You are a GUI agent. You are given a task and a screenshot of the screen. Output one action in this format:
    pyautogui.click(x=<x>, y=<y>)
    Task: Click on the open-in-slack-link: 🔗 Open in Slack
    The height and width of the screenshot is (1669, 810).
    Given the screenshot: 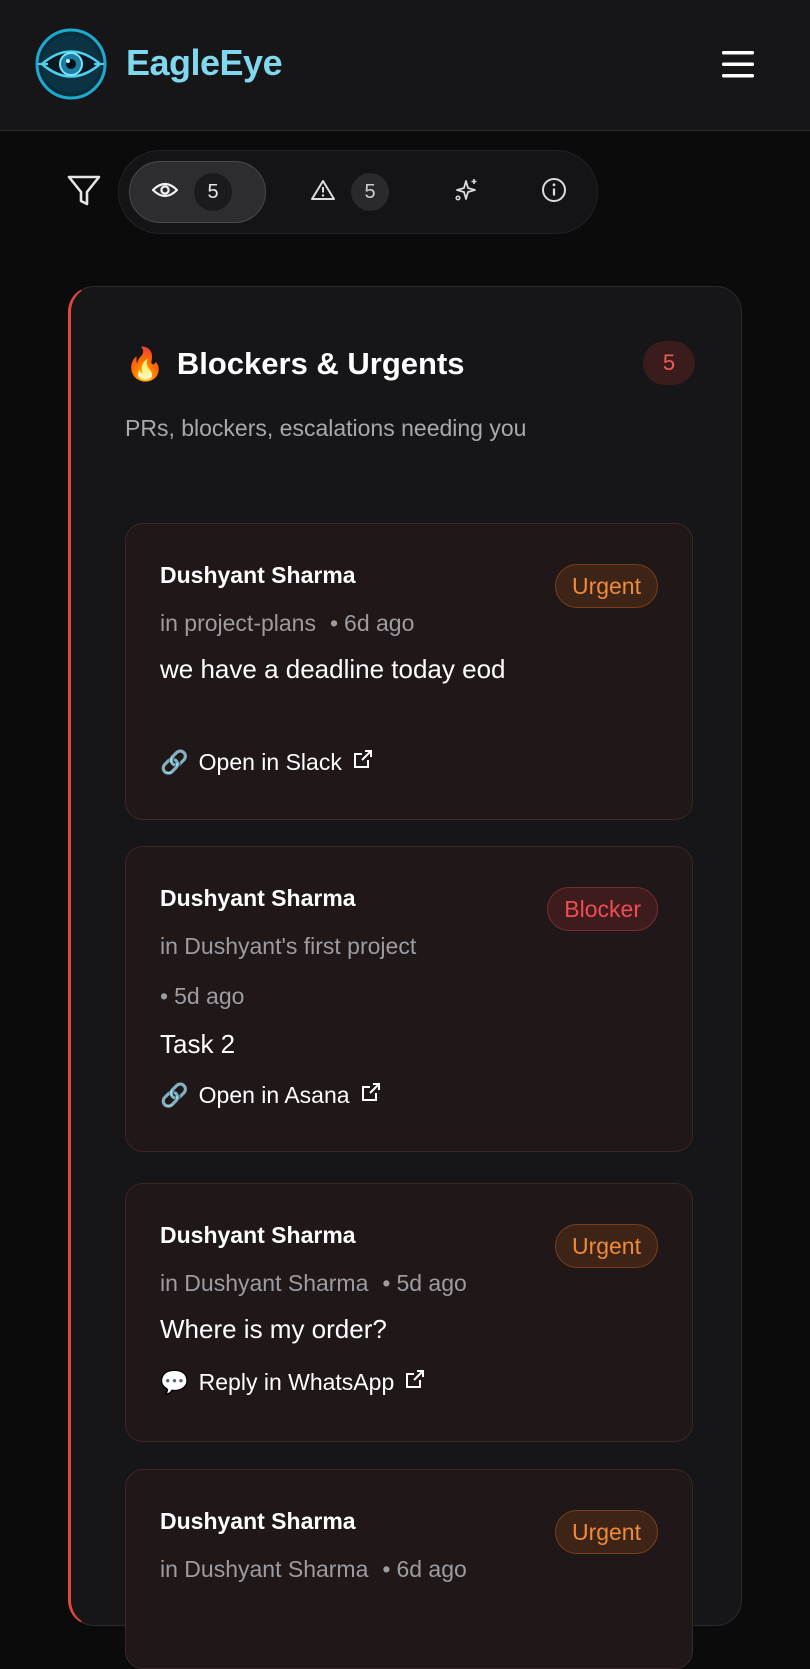 What is the action you would take?
    pyautogui.click(x=267, y=762)
    